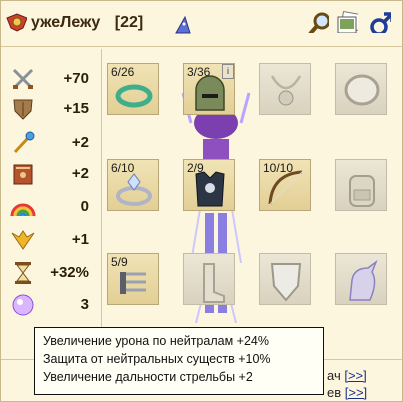  What do you see at coordinates (51, 142) in the screenshot?
I see `stat-spellpower: +2` at bounding box center [51, 142].